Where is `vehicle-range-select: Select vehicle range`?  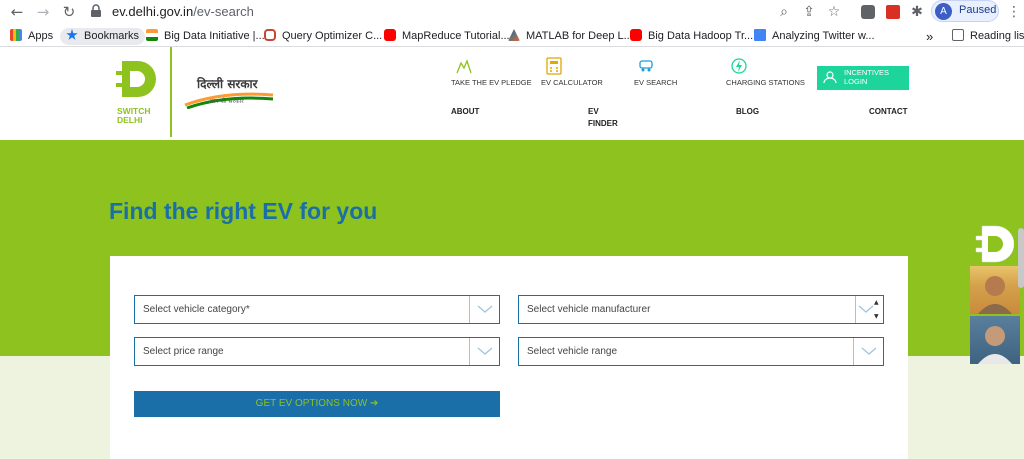 vehicle-range-select: Select vehicle range is located at coordinates (701, 351).